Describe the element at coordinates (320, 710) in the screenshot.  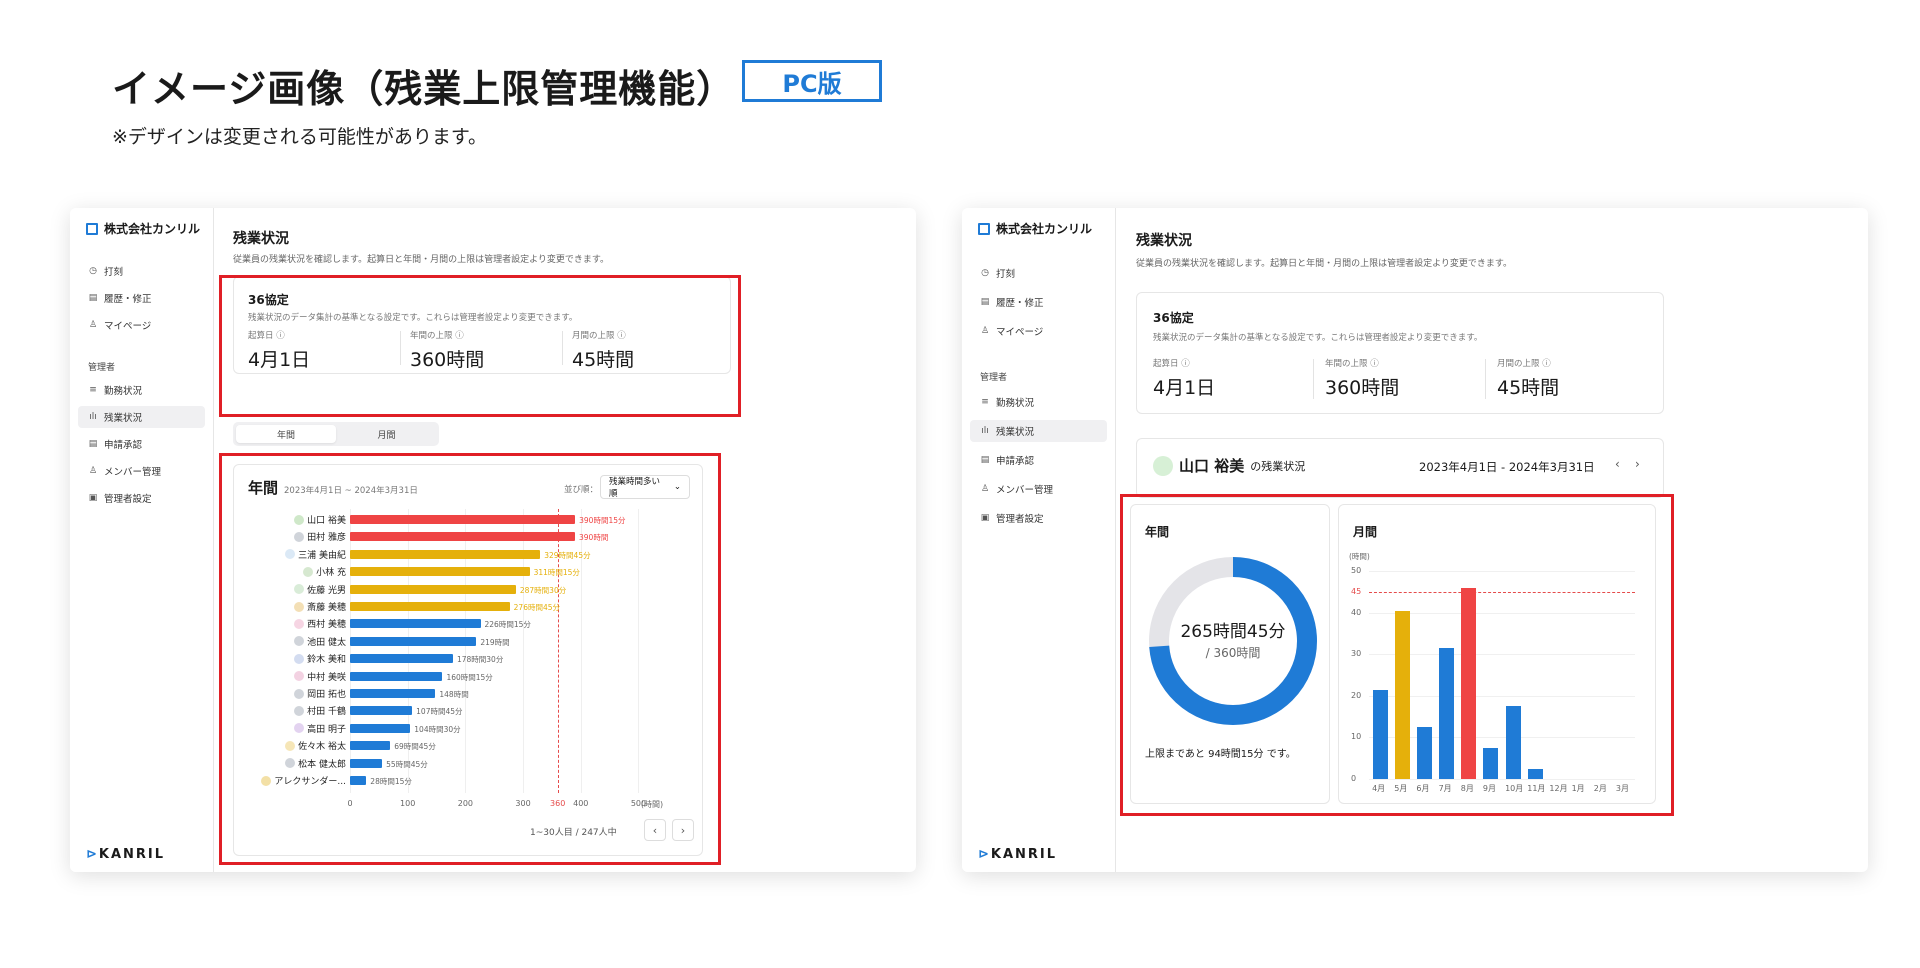
I see `member-name-label: 村田 千鶴` at that location.